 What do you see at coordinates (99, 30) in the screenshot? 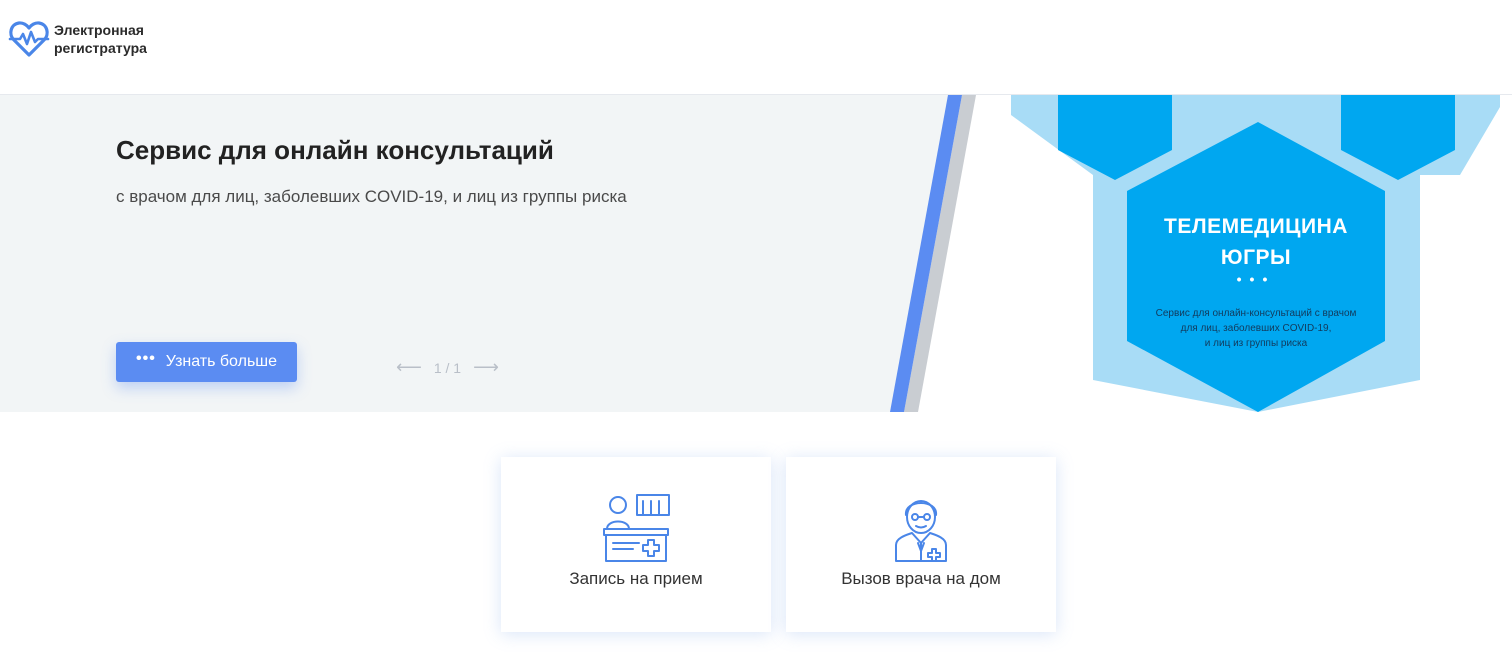
I see `logo-line-1: Электронная` at bounding box center [99, 30].